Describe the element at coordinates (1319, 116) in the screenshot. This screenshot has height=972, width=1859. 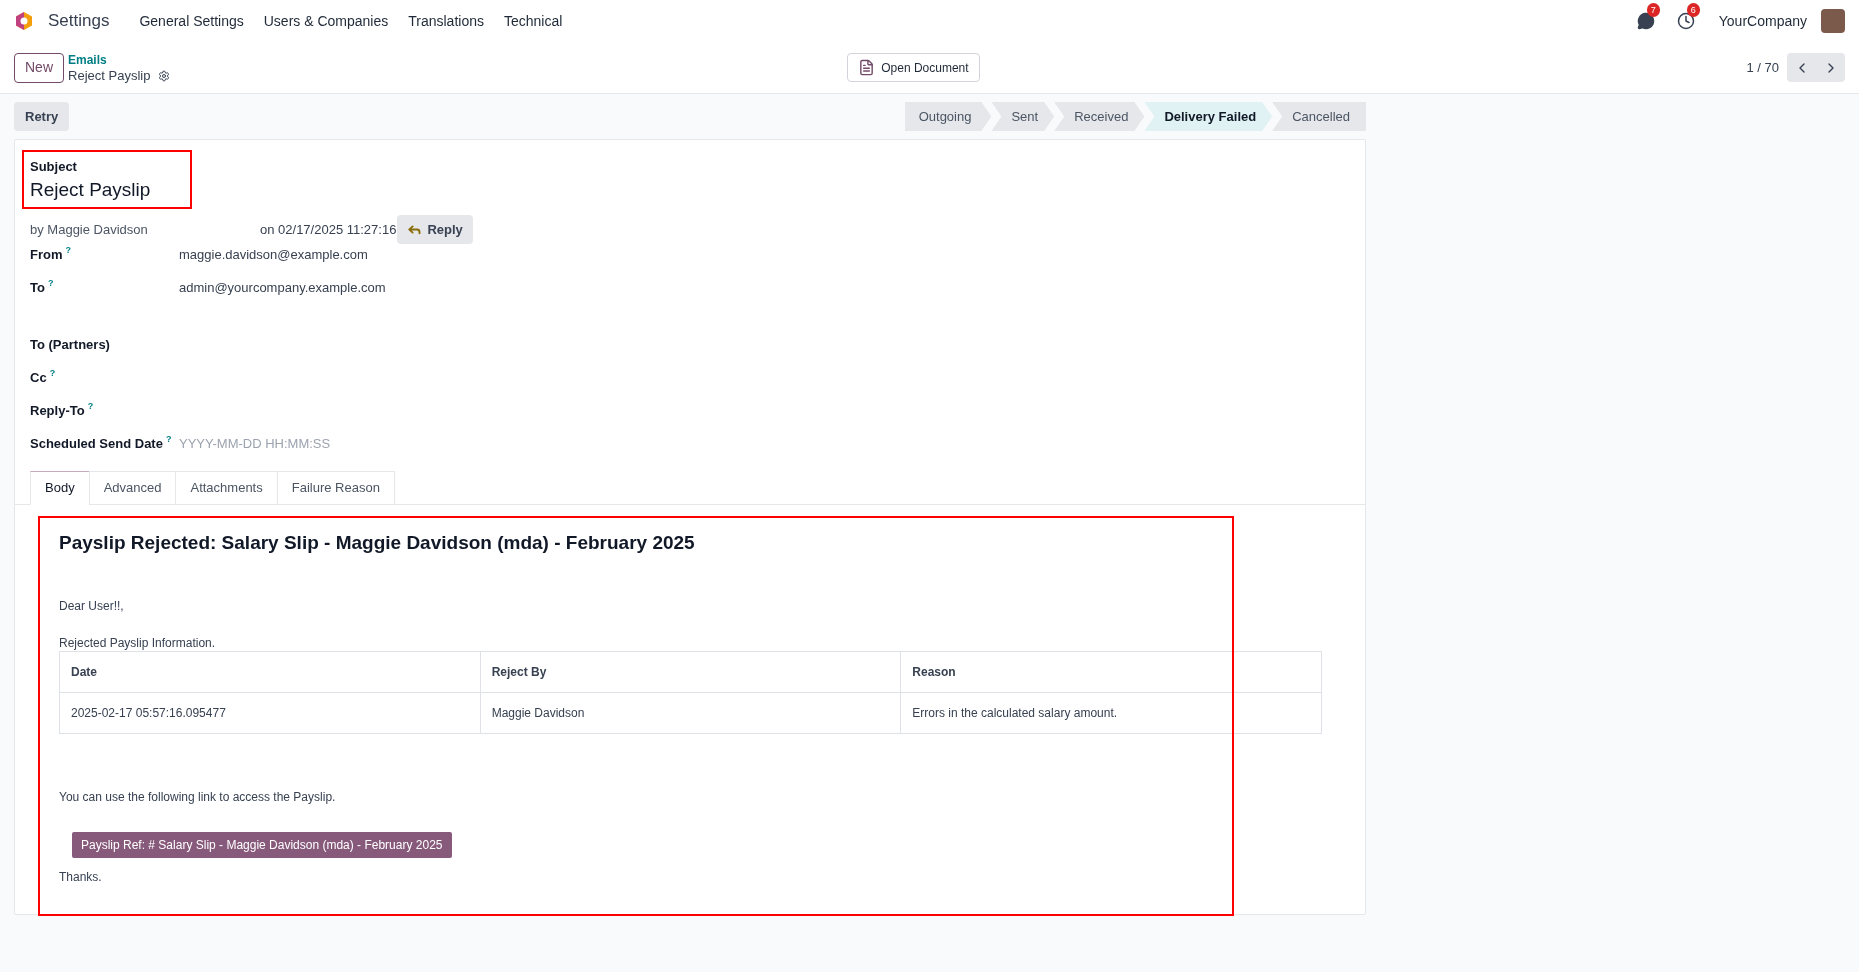
I see `status-step: Cancelled` at that location.